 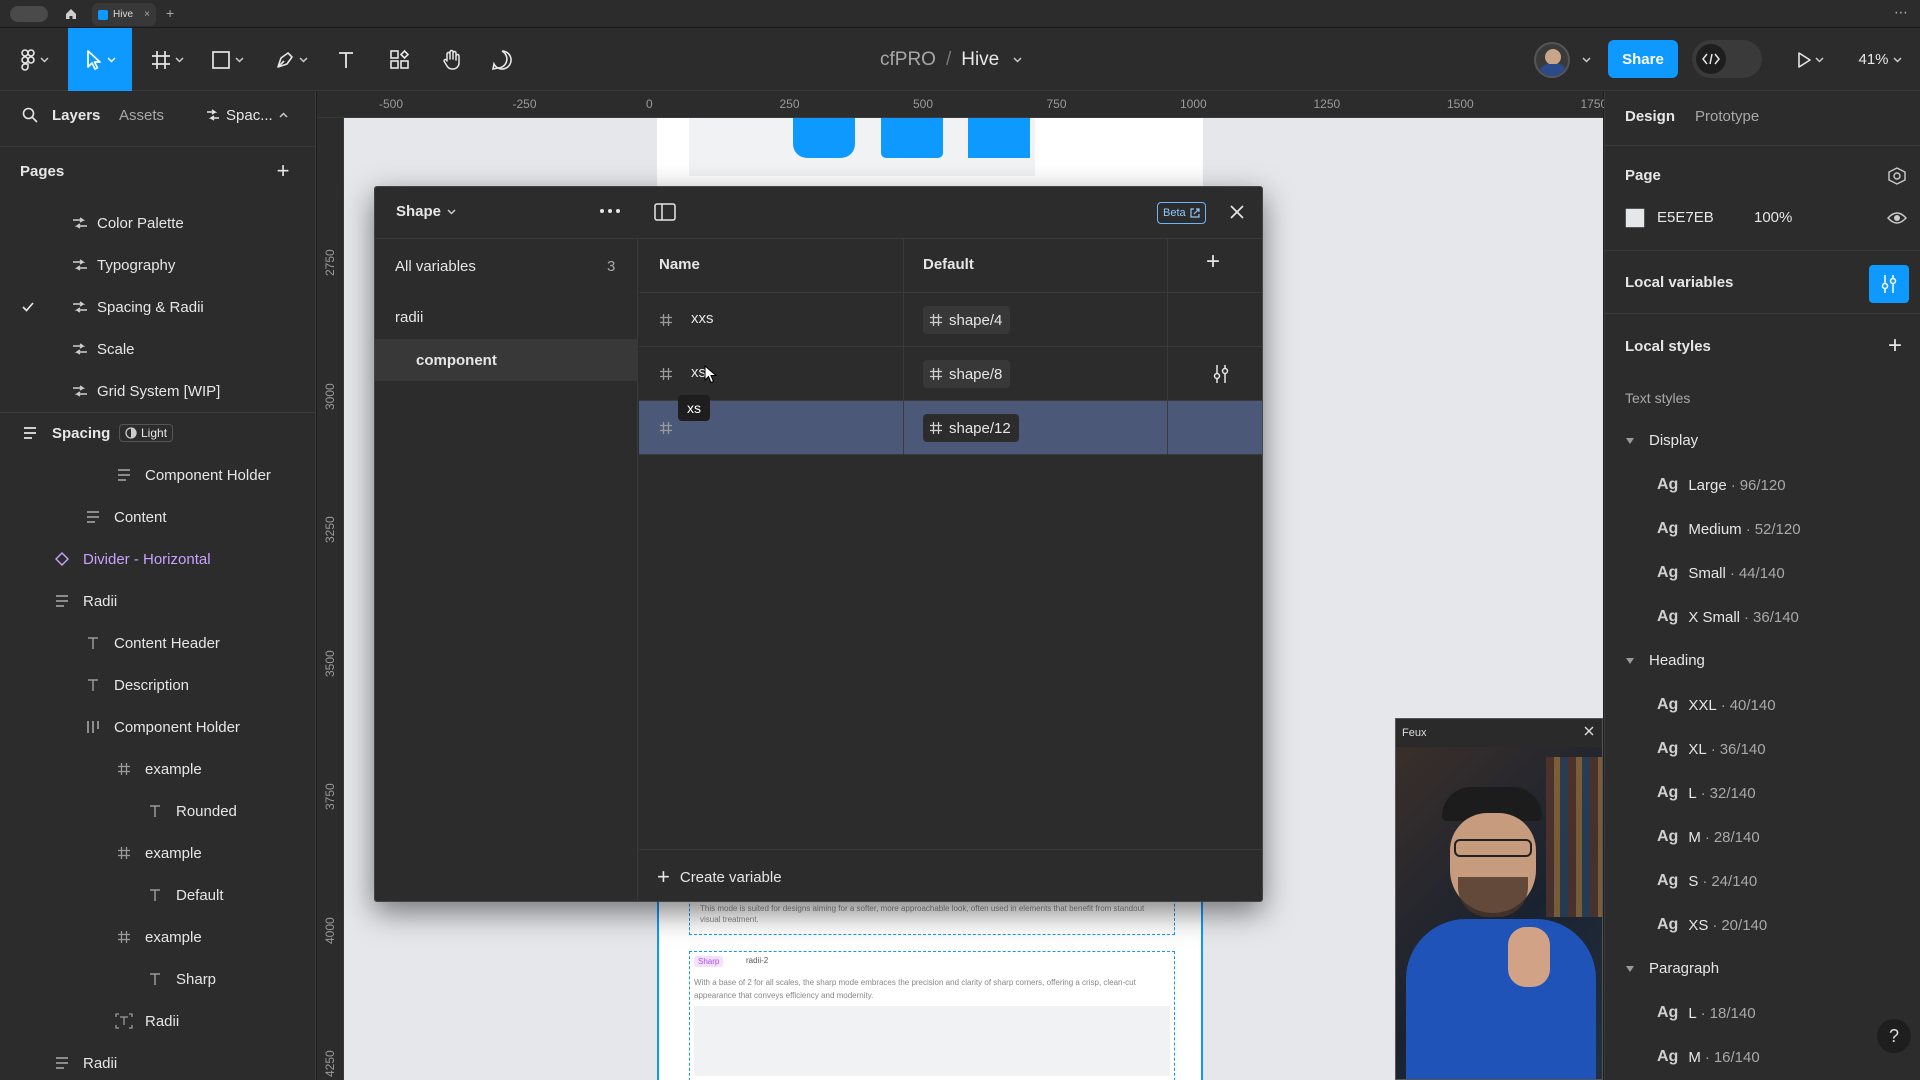 I want to click on alias-chip: shape/12, so click(x=971, y=428).